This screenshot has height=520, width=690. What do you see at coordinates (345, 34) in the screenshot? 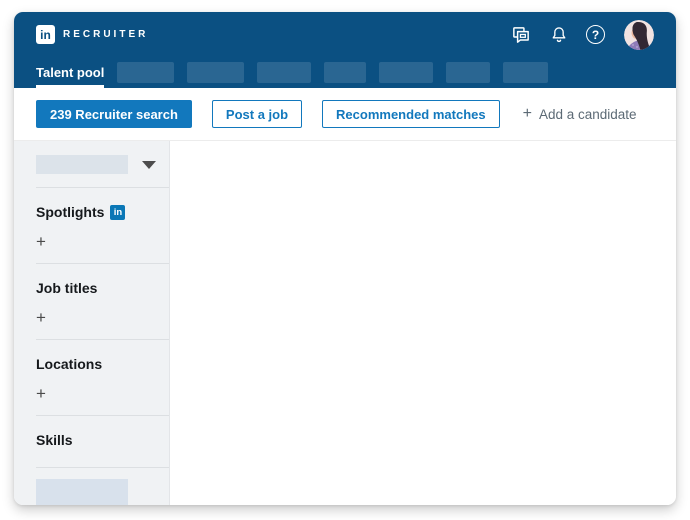
I see `header-top-row: in RECRUITER ?` at bounding box center [345, 34].